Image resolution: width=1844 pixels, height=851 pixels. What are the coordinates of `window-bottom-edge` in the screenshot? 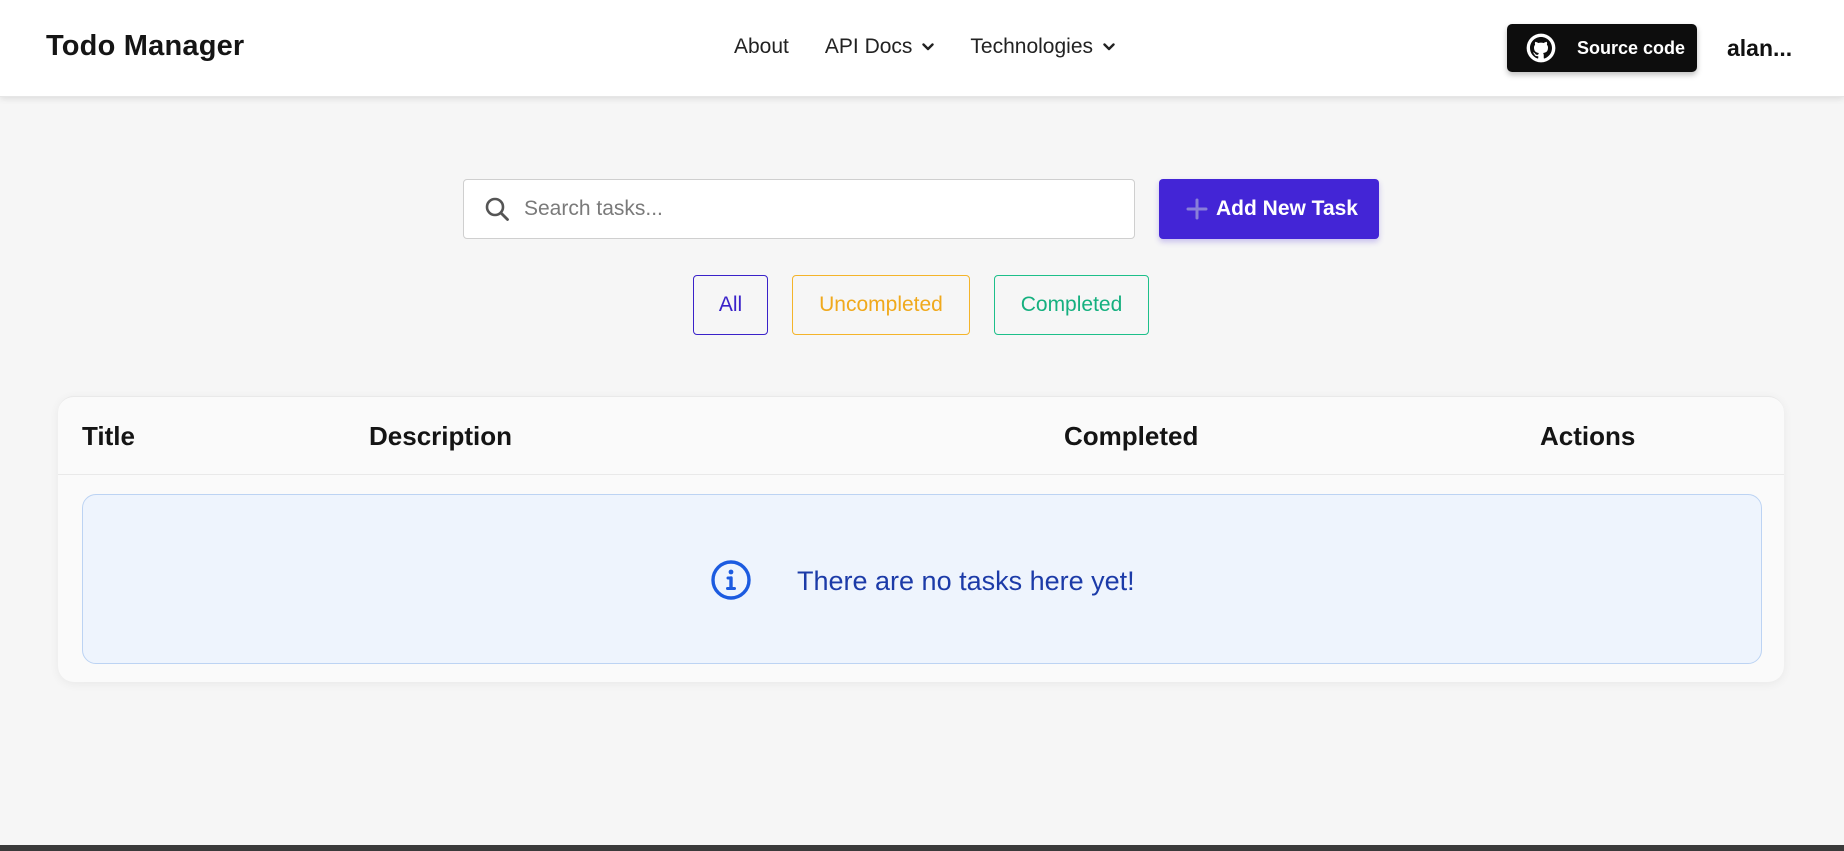 It's located at (922, 848).